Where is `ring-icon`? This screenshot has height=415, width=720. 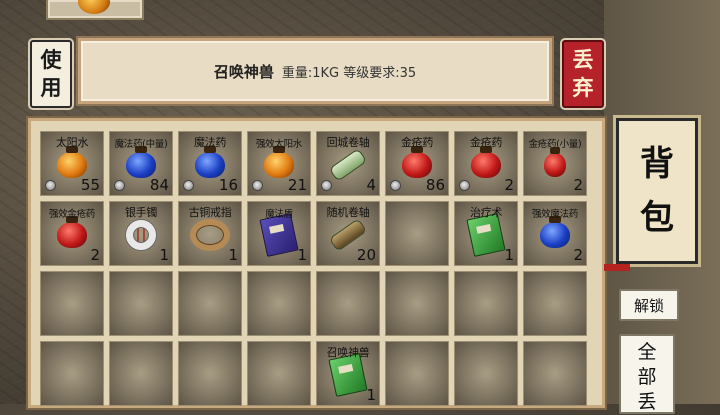
ring-icon is located at coordinates (210, 234).